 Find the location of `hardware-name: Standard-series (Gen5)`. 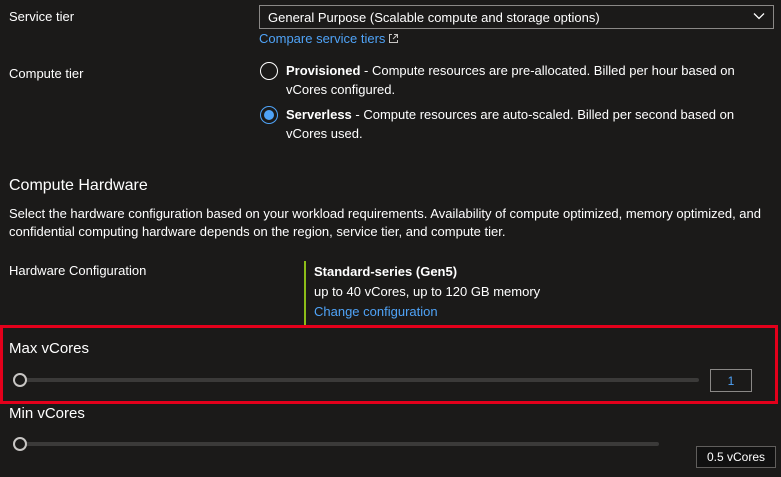

hardware-name: Standard-series (Gen5) is located at coordinates (386, 271).